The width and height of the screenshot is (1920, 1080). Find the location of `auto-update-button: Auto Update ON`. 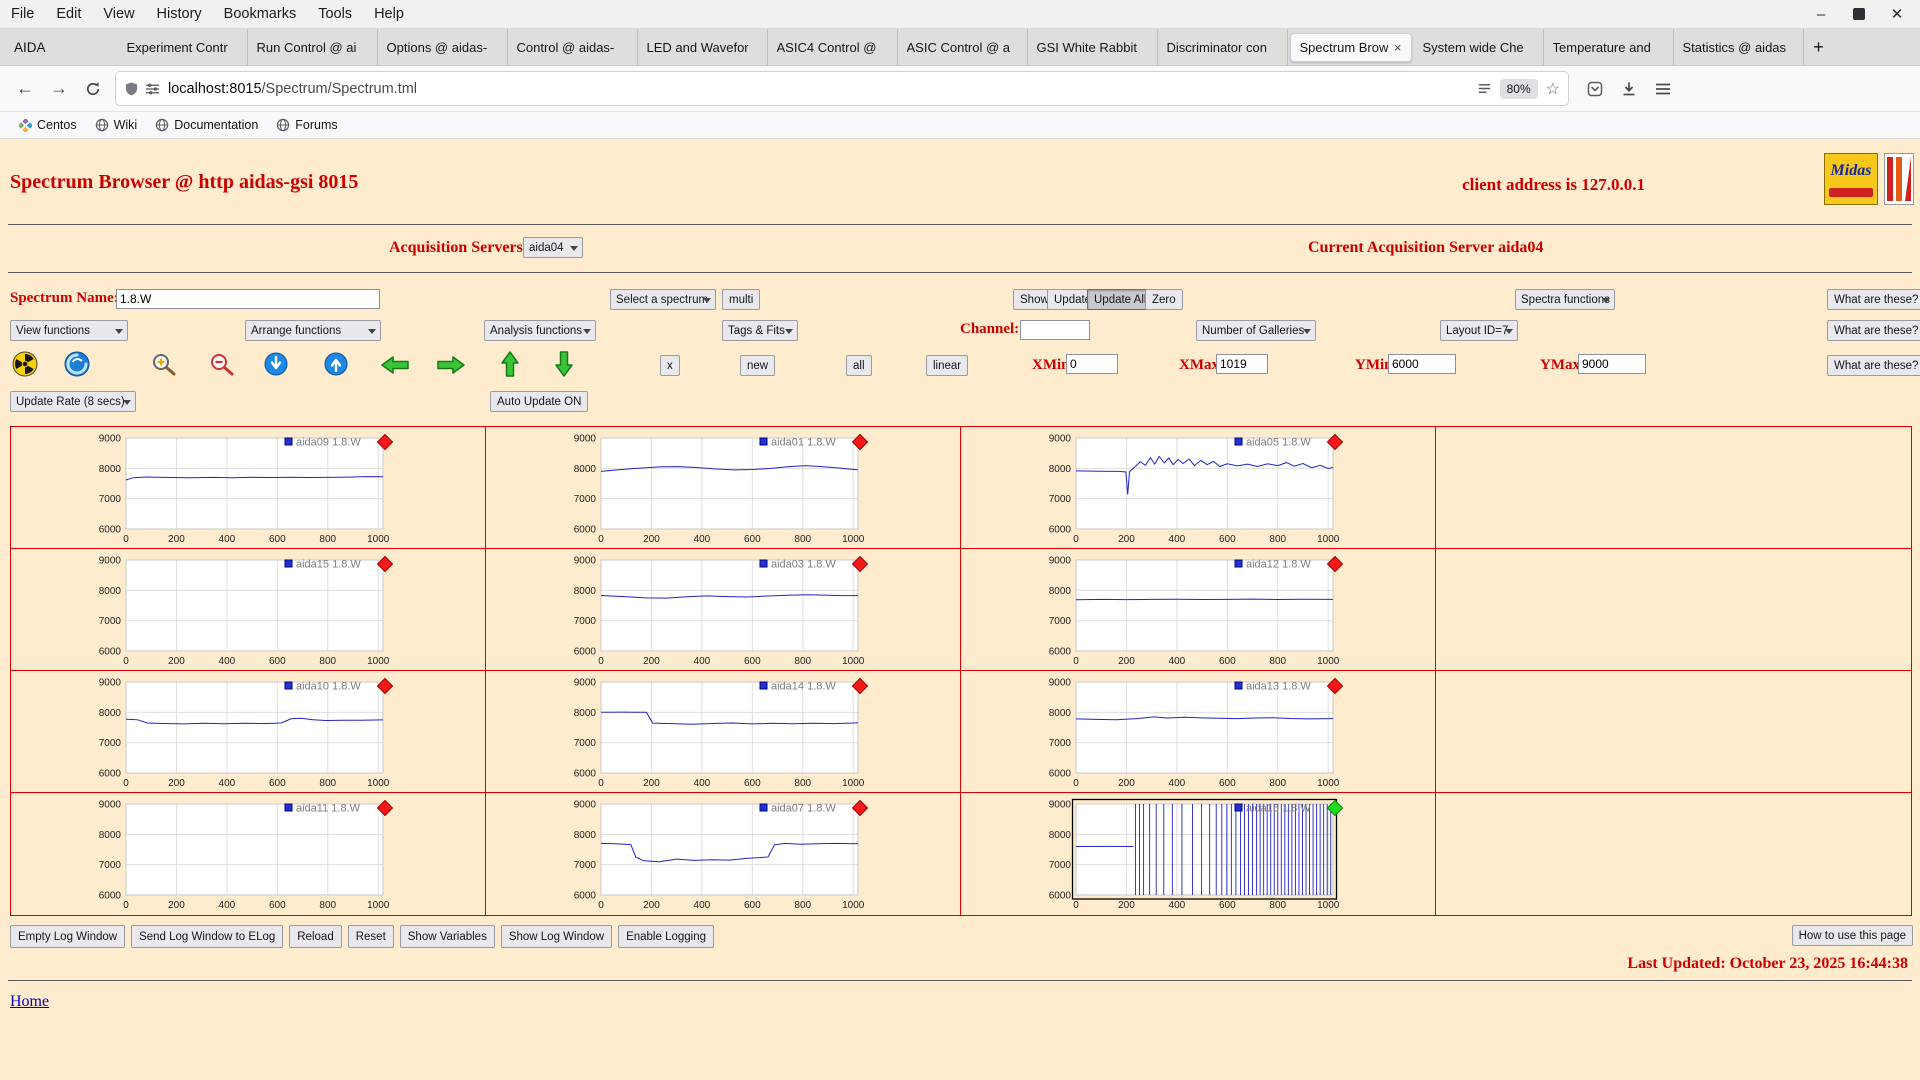

auto-update-button: Auto Update ON is located at coordinates (539, 401).